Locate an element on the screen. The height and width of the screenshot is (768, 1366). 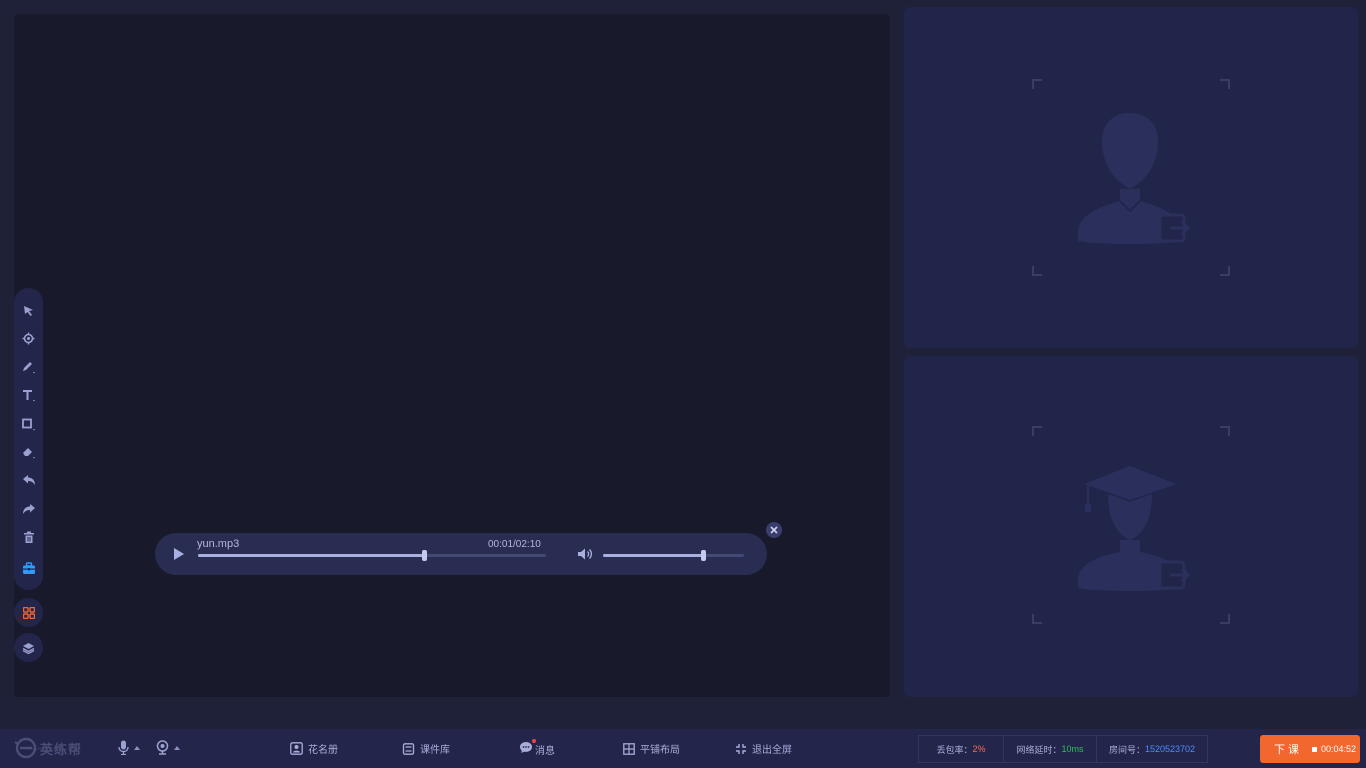
close-player-button is located at coordinates (774, 530).